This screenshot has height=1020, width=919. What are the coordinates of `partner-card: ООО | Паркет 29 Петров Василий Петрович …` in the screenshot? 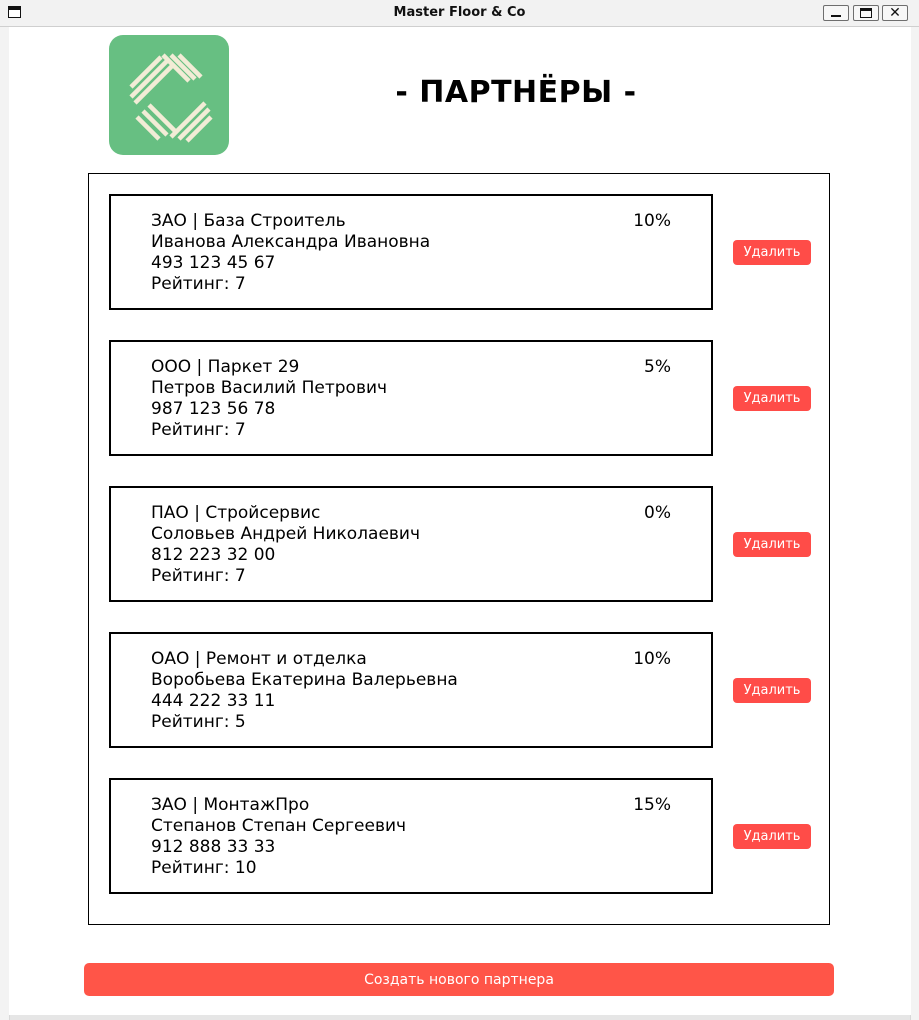 It's located at (411, 398).